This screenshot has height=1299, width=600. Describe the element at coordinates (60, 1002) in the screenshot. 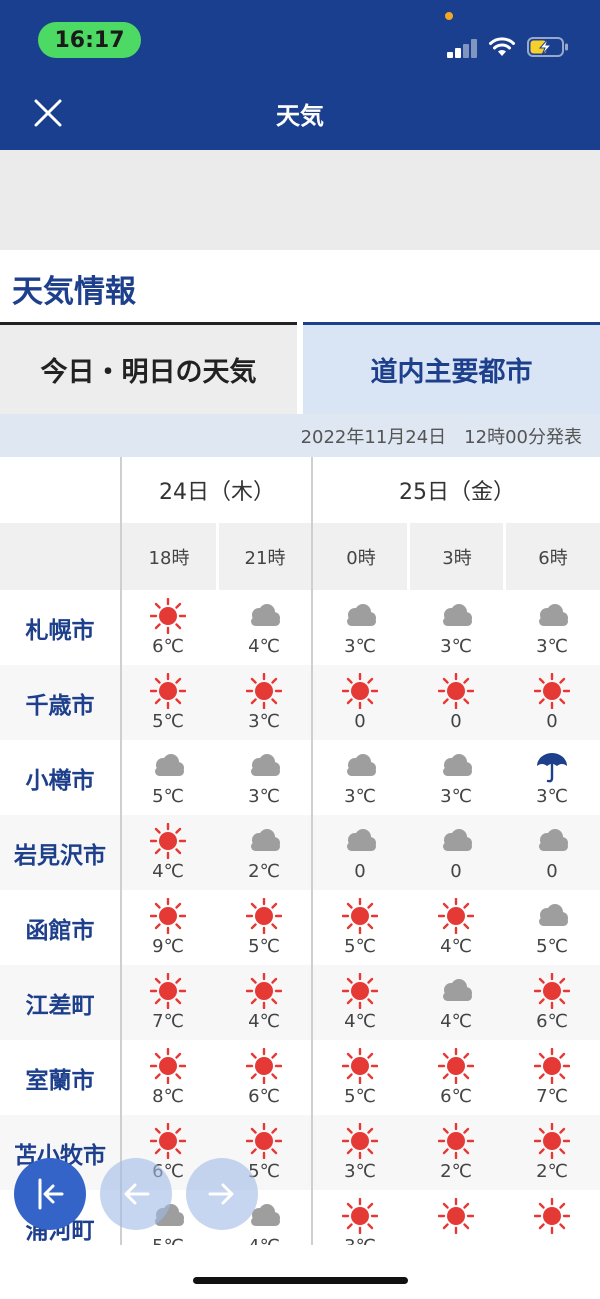

I see `city-name: 江差町` at that location.